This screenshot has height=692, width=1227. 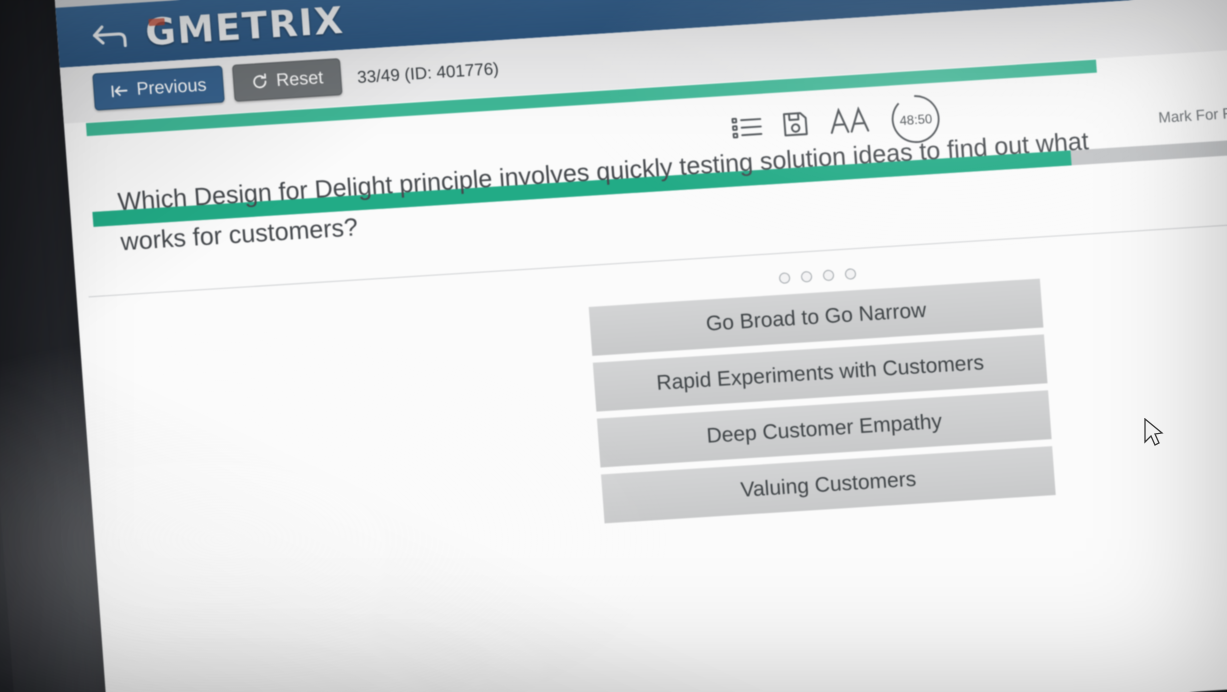 What do you see at coordinates (817, 276) in the screenshot?
I see `answer-radio-group` at bounding box center [817, 276].